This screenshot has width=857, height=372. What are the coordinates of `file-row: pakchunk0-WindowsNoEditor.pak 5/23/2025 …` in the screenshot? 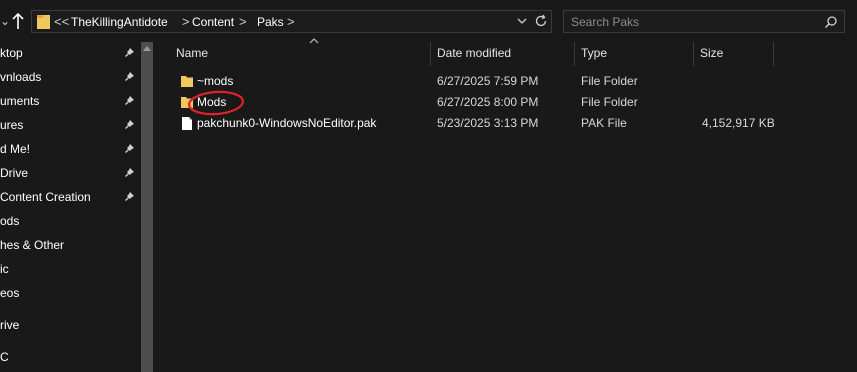 It's located at (473, 123).